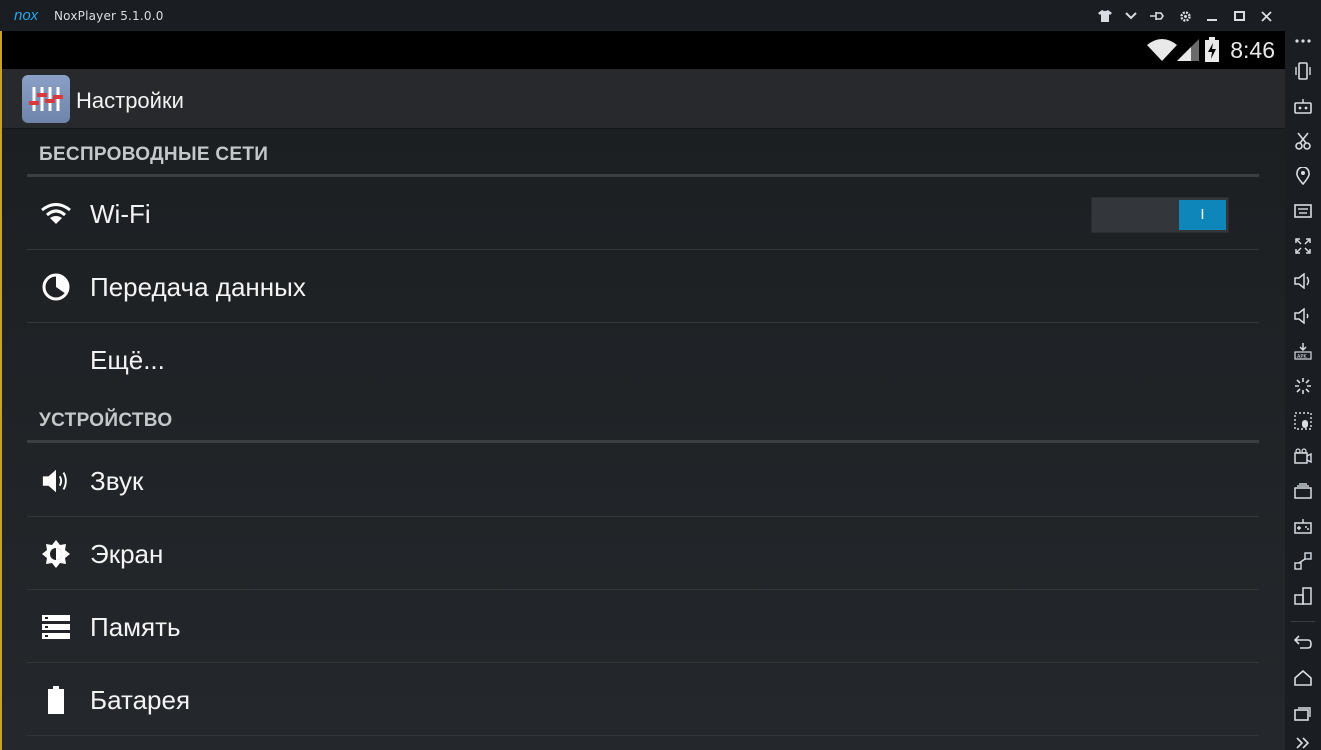 The image size is (1321, 750). What do you see at coordinates (1302, 357) in the screenshot?
I see `svg-text: APK` at bounding box center [1302, 357].